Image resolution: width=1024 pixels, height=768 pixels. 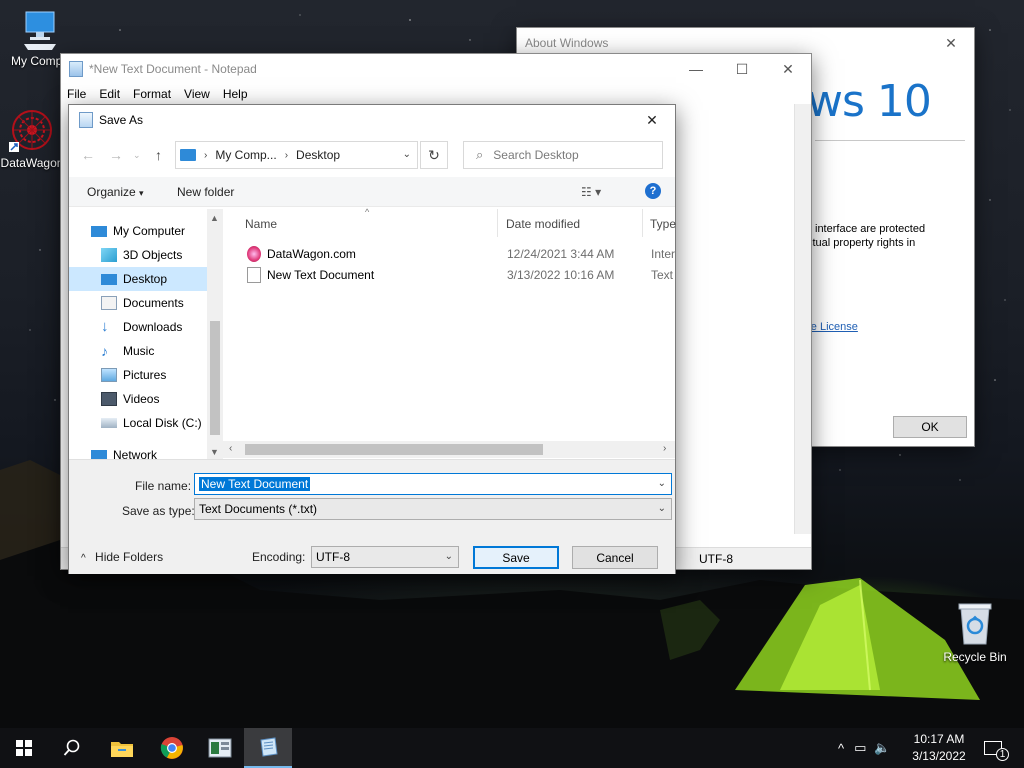 I want to click on horizontal-scrollbar: ‹ ›, so click(x=449, y=449).